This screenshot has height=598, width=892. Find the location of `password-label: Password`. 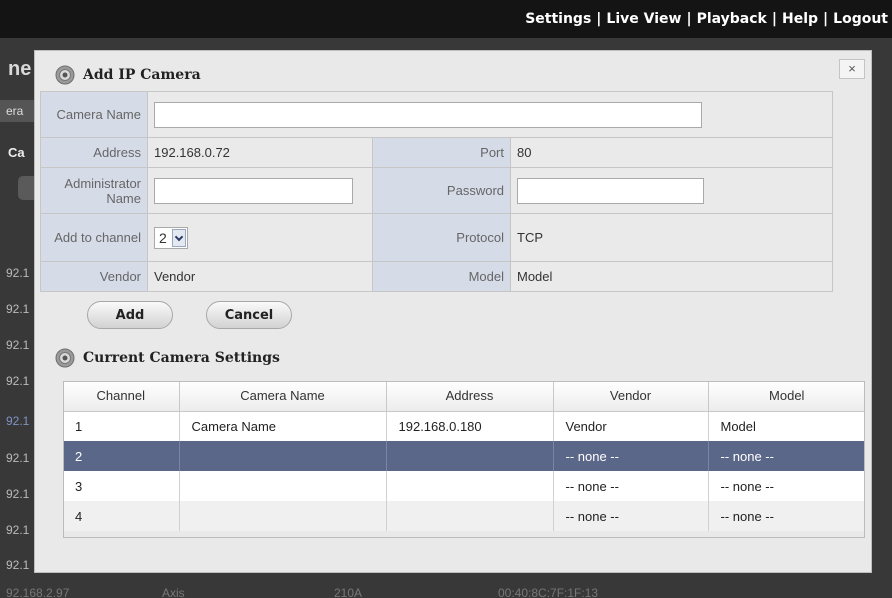

password-label: Password is located at coordinates (441, 190).